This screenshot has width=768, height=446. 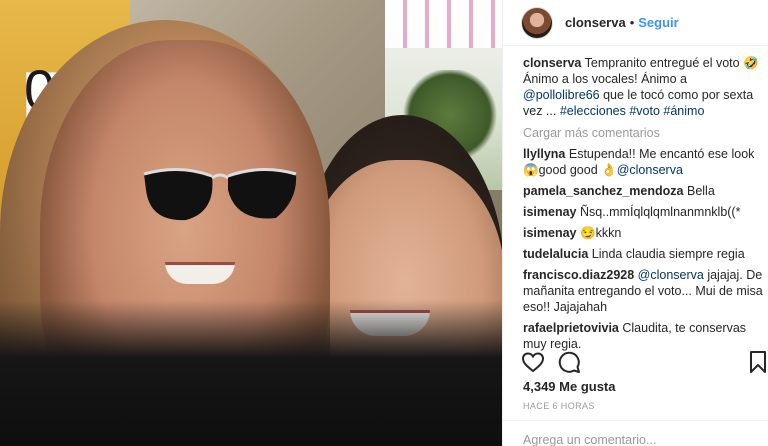 I want to click on comment-username: pamela_sanchez_mendoza, so click(x=603, y=191).